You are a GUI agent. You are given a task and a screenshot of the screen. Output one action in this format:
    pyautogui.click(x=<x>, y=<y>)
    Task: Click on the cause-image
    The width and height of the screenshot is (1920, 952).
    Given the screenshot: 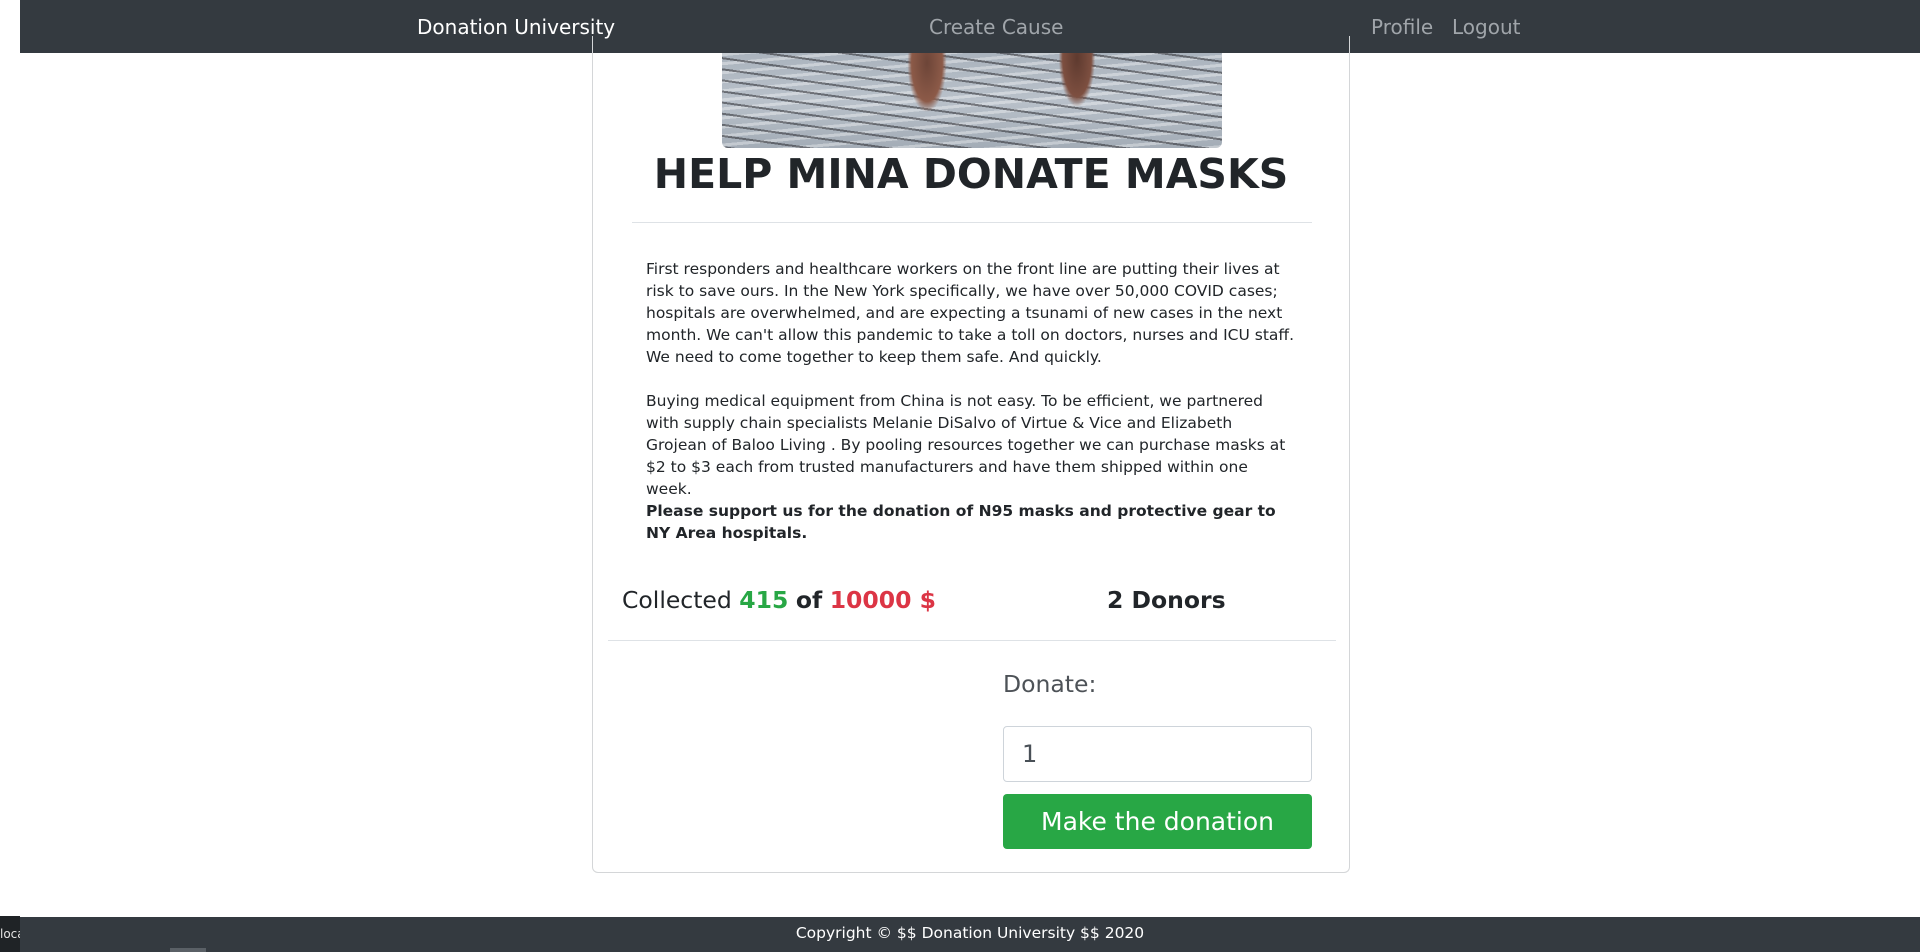 What is the action you would take?
    pyautogui.click(x=972, y=100)
    